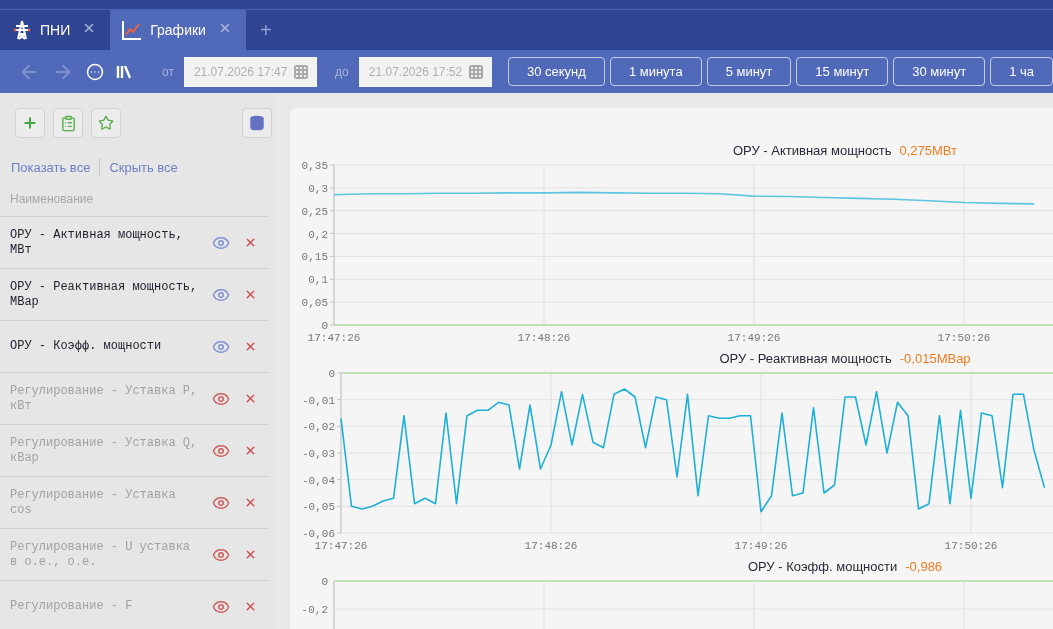 The height and width of the screenshot is (629, 1053). Describe the element at coordinates (842, 71) in the screenshot. I see `range-button: 15 минут` at that location.